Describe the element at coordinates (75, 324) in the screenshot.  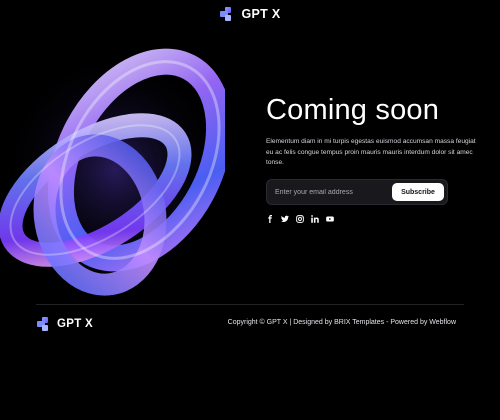
I see `footer-brand-name: GPT X` at that location.